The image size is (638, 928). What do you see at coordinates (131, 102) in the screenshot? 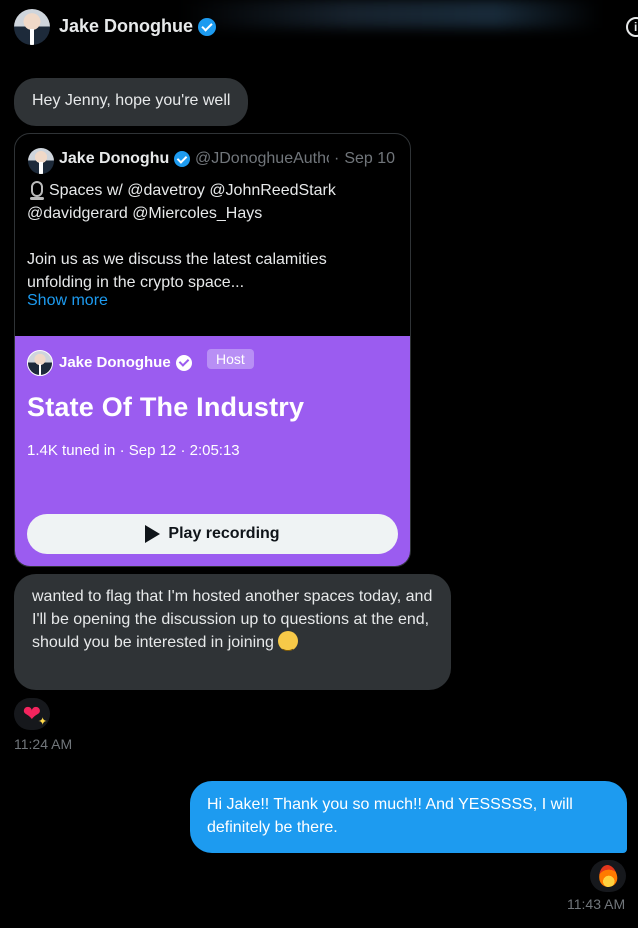
I see `message-bubble-incoming: Hey Jenny, hope you're well` at bounding box center [131, 102].